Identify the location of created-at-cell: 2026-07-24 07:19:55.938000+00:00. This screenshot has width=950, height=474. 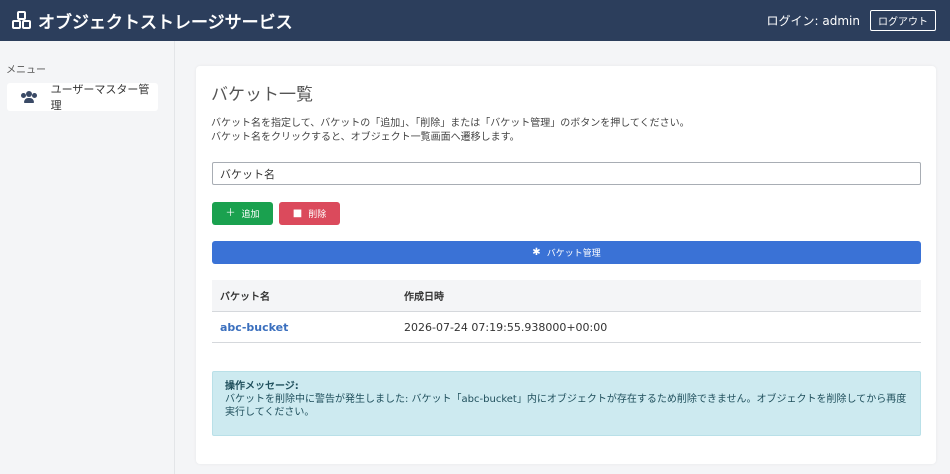
(506, 327).